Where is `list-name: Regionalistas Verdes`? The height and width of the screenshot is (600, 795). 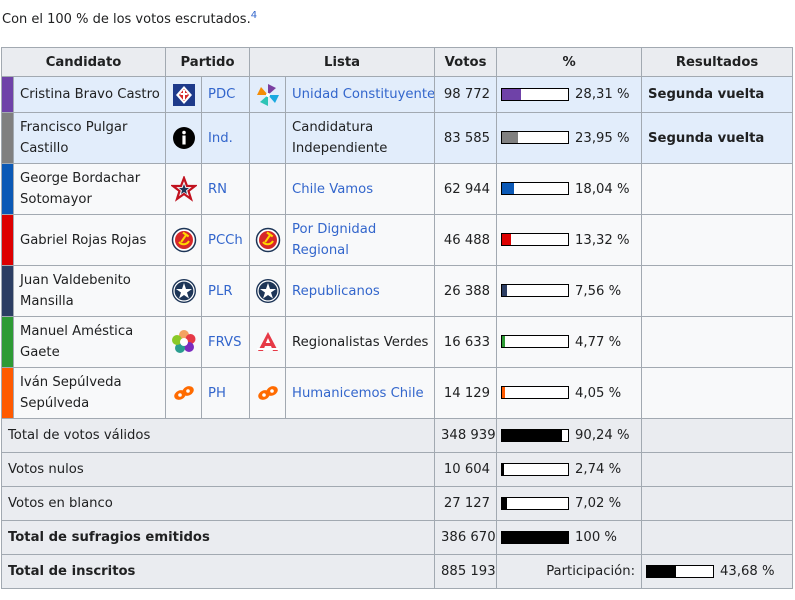
list-name: Regionalistas Verdes is located at coordinates (360, 342).